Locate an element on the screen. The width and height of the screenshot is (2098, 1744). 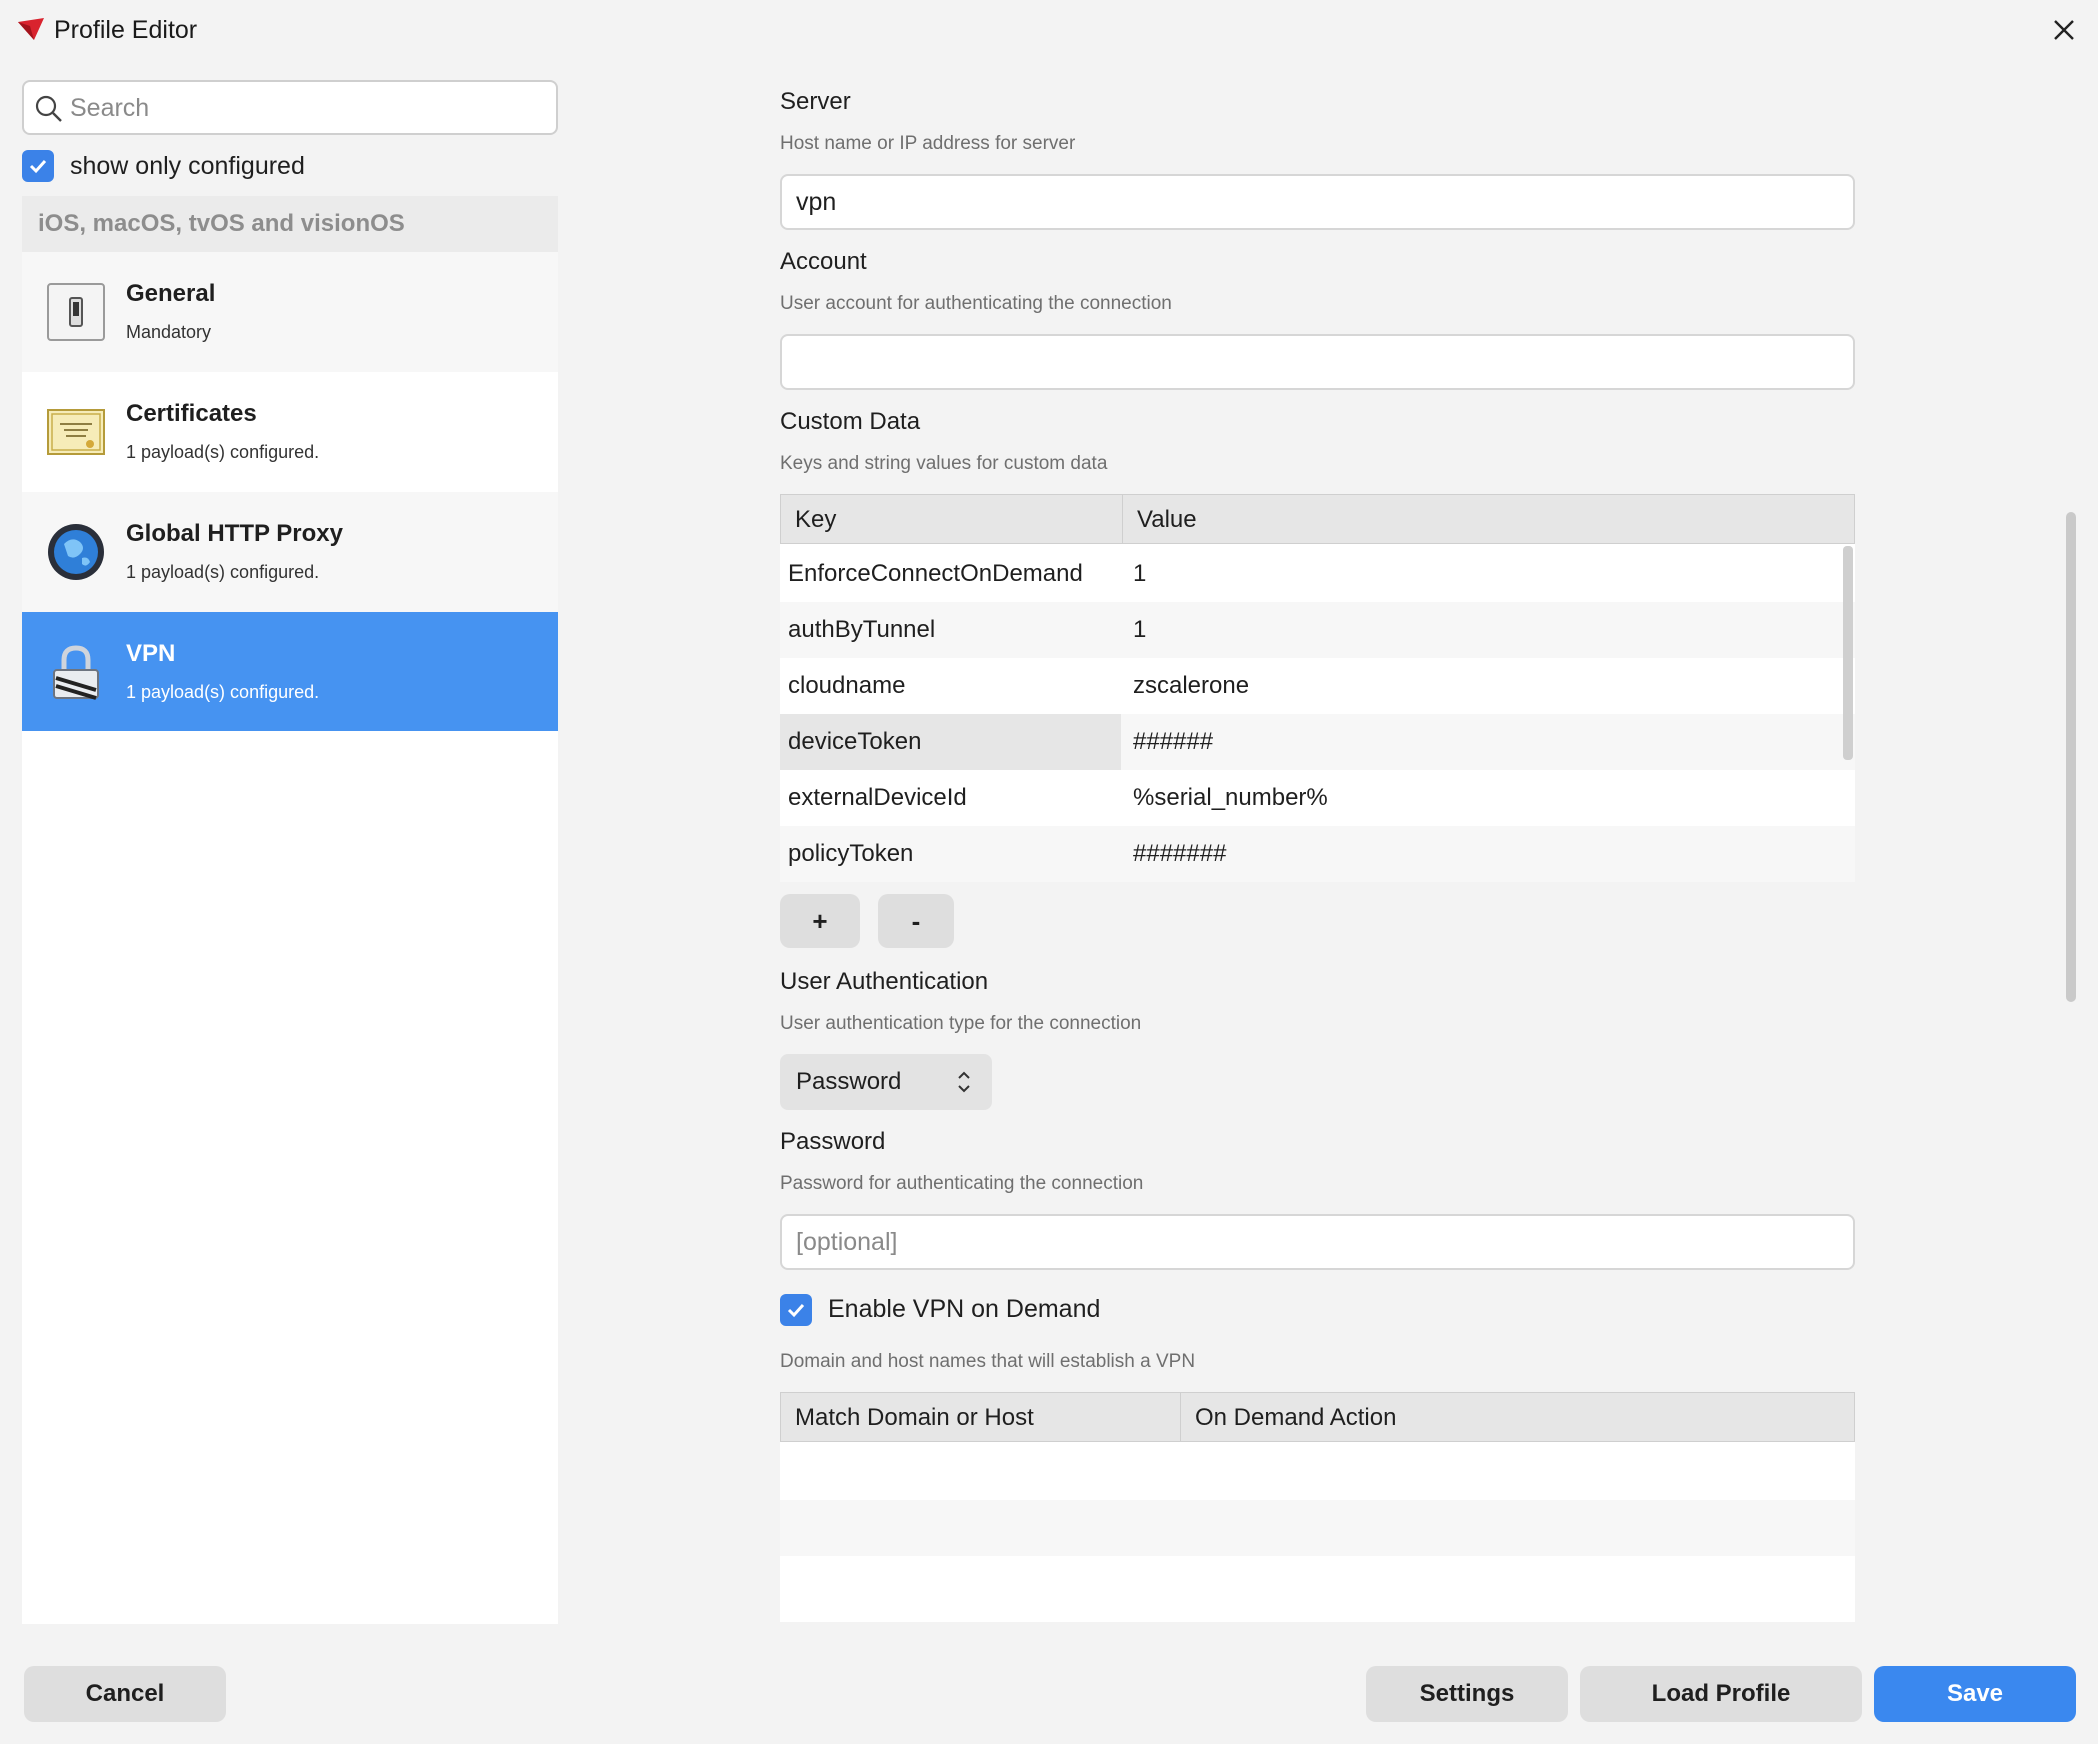
switch-icon is located at coordinates (76, 312).